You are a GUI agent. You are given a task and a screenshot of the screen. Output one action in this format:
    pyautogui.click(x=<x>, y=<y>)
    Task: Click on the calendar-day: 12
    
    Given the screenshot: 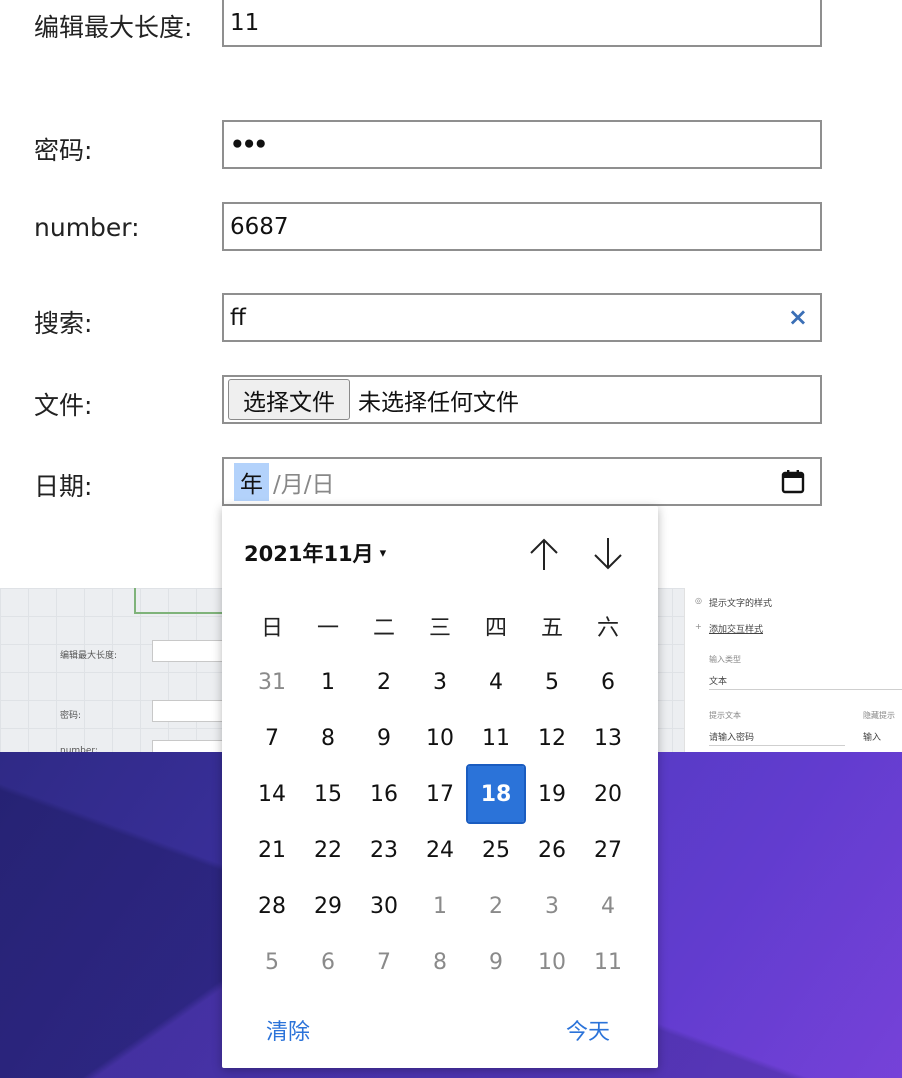 What is the action you would take?
    pyautogui.click(x=552, y=738)
    